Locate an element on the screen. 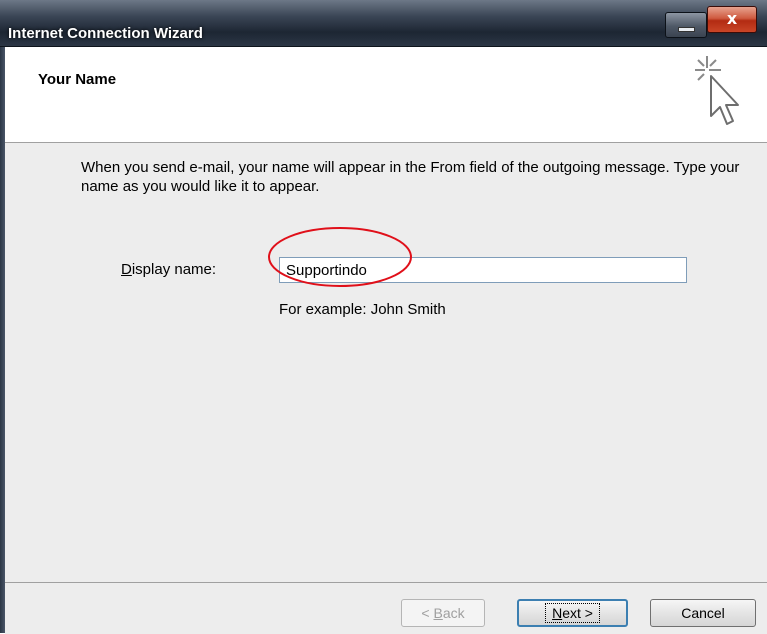  wizard-cursor-icon is located at coordinates (717, 90).